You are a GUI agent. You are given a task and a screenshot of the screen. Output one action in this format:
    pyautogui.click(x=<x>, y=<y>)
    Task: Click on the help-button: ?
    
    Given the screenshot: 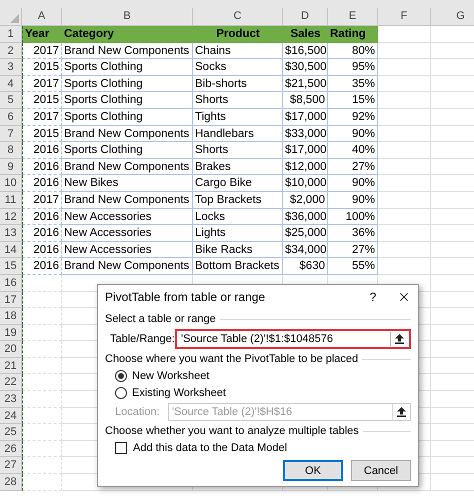 What is the action you would take?
    pyautogui.click(x=373, y=297)
    